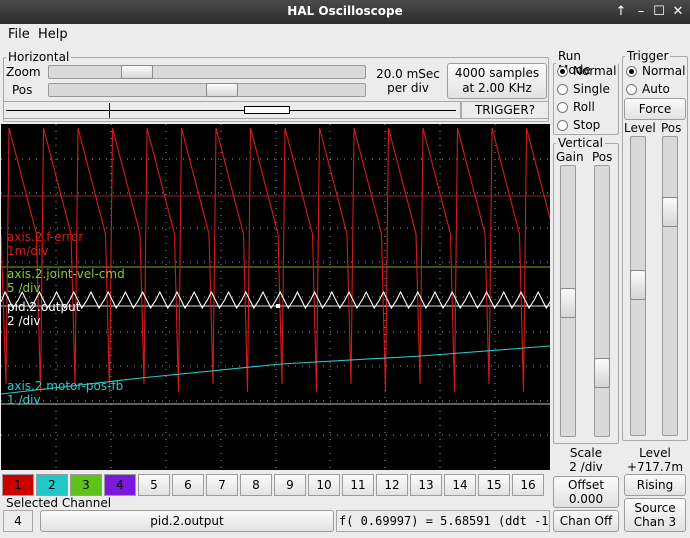 This screenshot has width=690, height=538. Describe the element at coordinates (345, 35) in the screenshot. I see `menu-bar: File Help` at that location.